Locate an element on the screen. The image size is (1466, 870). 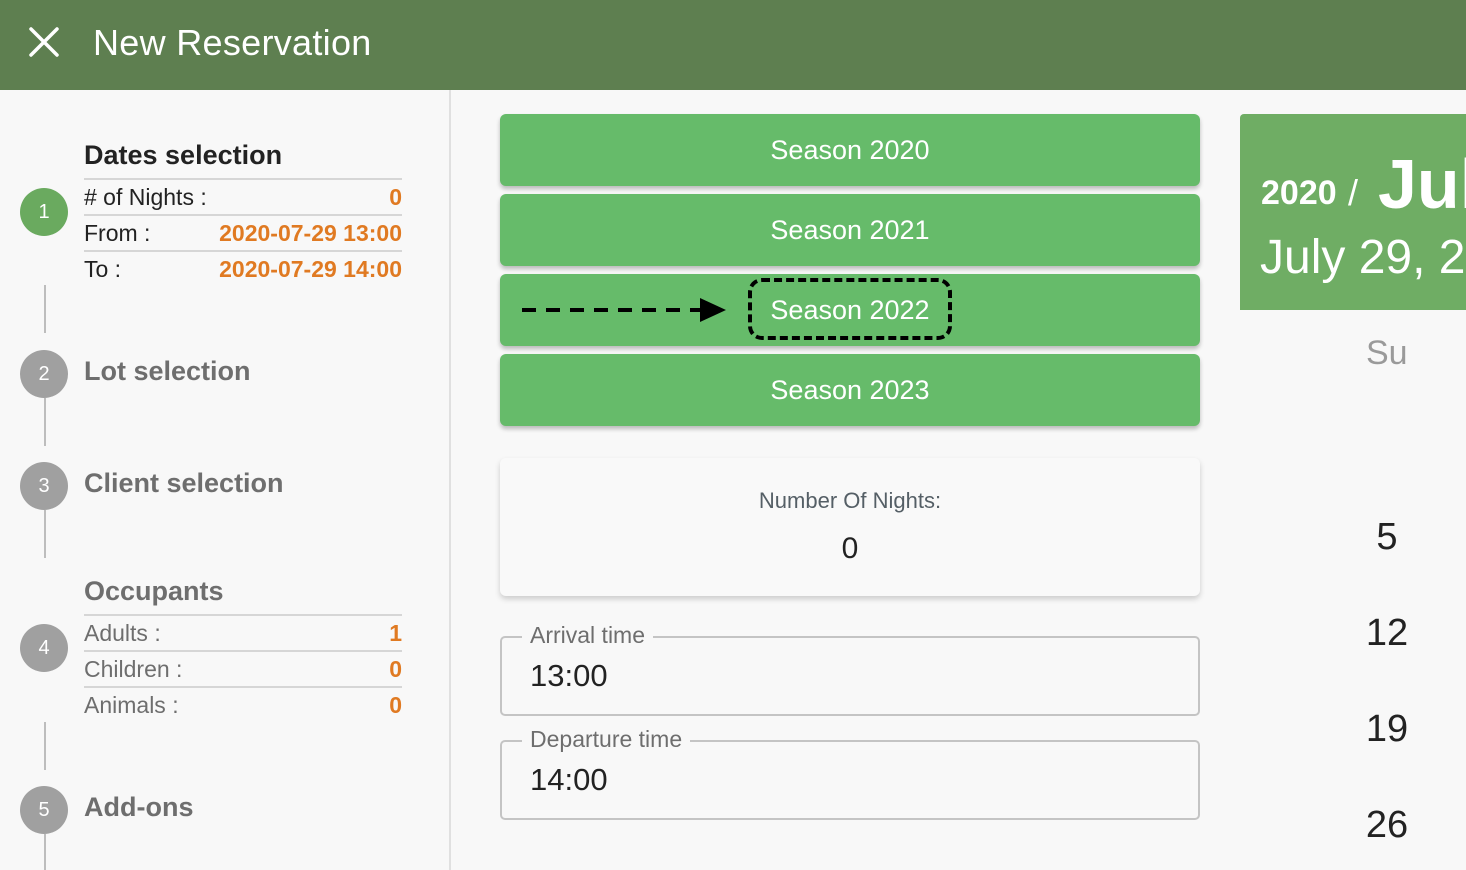
close-icon is located at coordinates (44, 42).